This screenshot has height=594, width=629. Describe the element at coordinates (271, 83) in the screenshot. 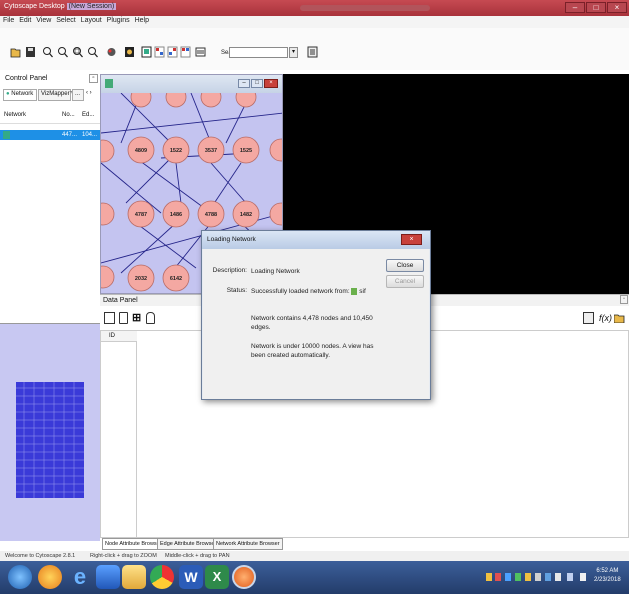

I see `view-close-button: ×` at that location.